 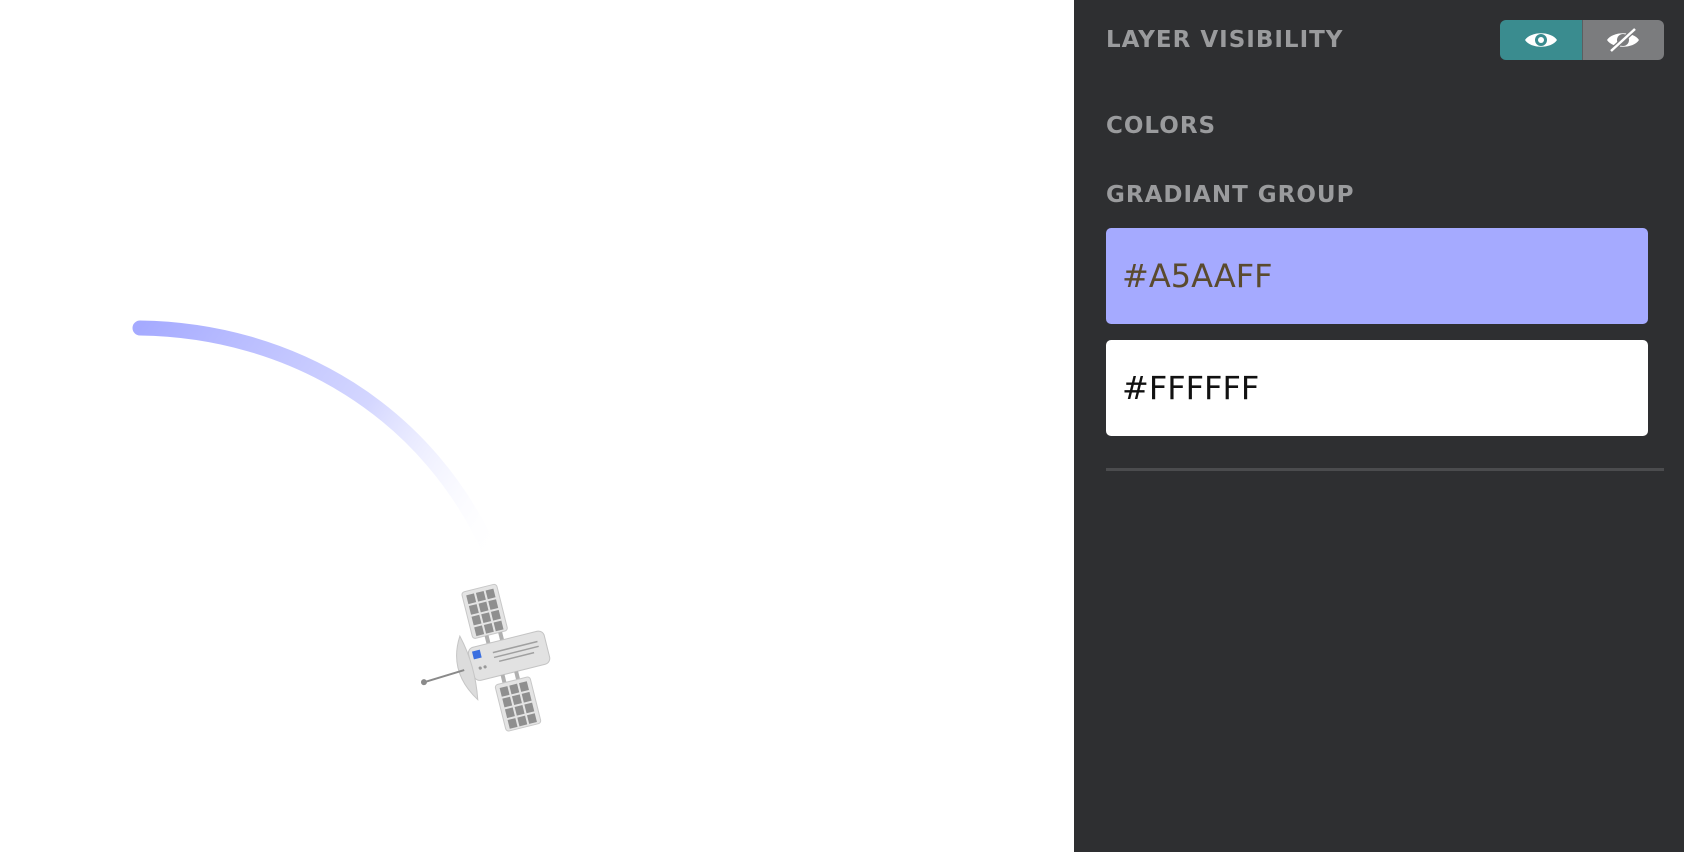 What do you see at coordinates (449, 667) in the screenshot?
I see `antenna-dish` at bounding box center [449, 667].